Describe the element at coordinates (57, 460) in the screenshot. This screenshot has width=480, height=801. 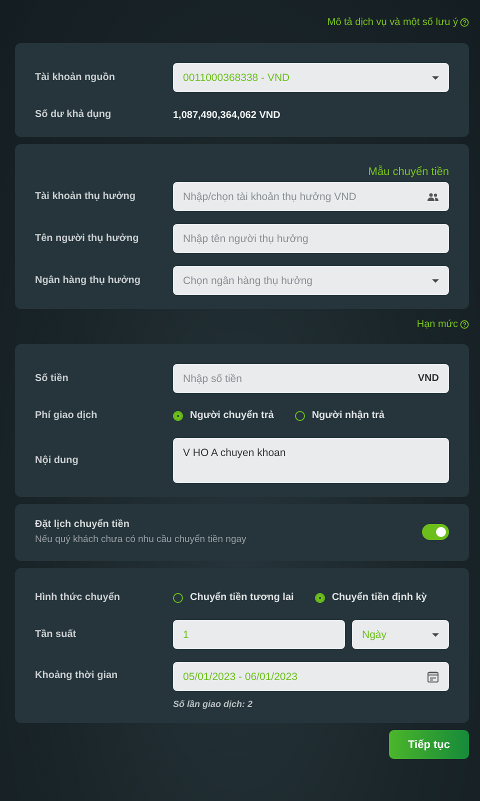
I see `field-label: Nội dung` at that location.